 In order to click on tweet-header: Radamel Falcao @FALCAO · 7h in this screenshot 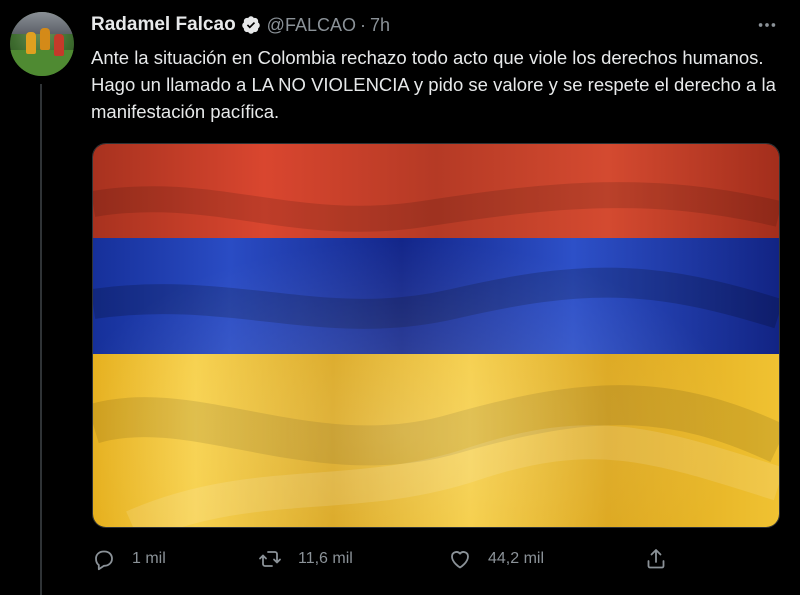, I will do `click(240, 25)`.